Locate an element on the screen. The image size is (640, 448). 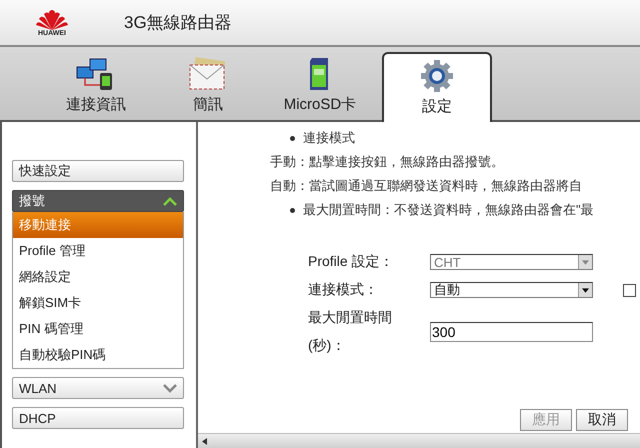
help-text: 連接模式 is located at coordinates (329, 138).